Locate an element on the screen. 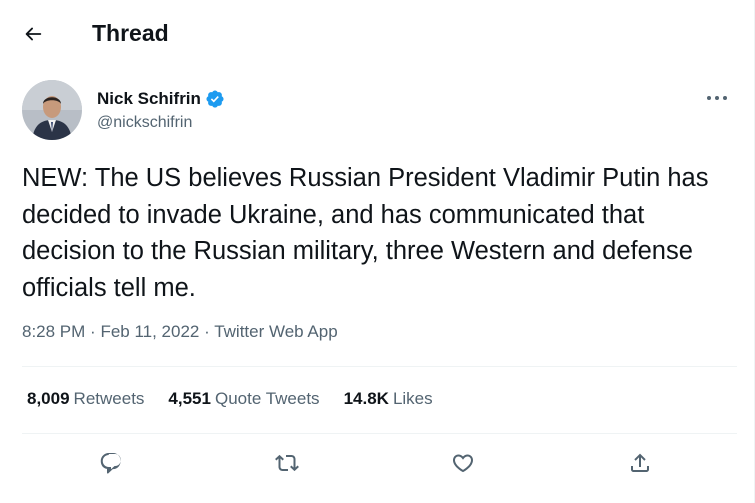 Image resolution: width=755 pixels, height=503 pixels. quote-tweets-count: 4,551 is located at coordinates (189, 398).